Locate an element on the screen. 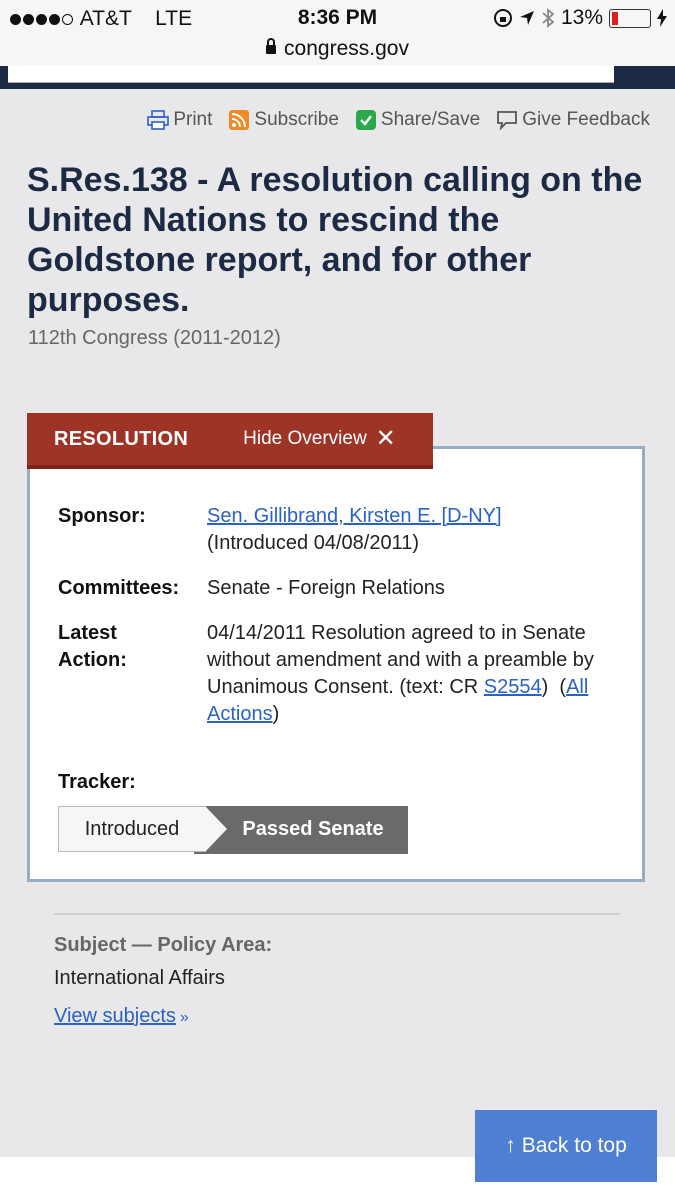  bluetooth-icon is located at coordinates (548, 18).